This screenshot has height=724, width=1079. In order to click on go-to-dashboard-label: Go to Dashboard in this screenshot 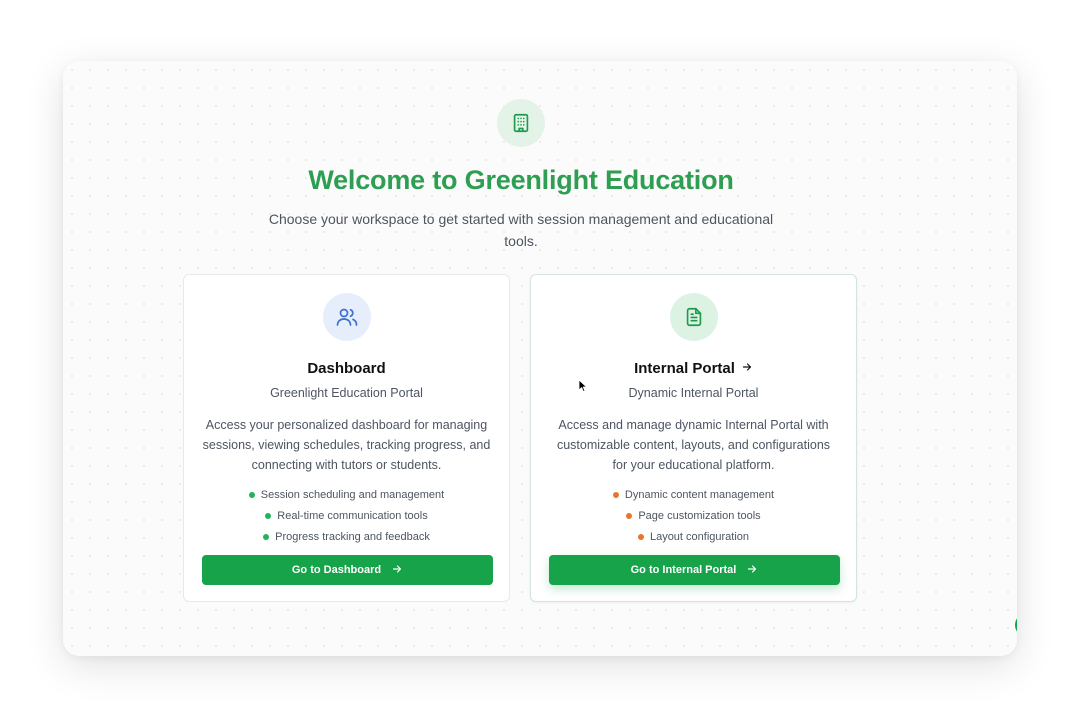, I will do `click(336, 570)`.